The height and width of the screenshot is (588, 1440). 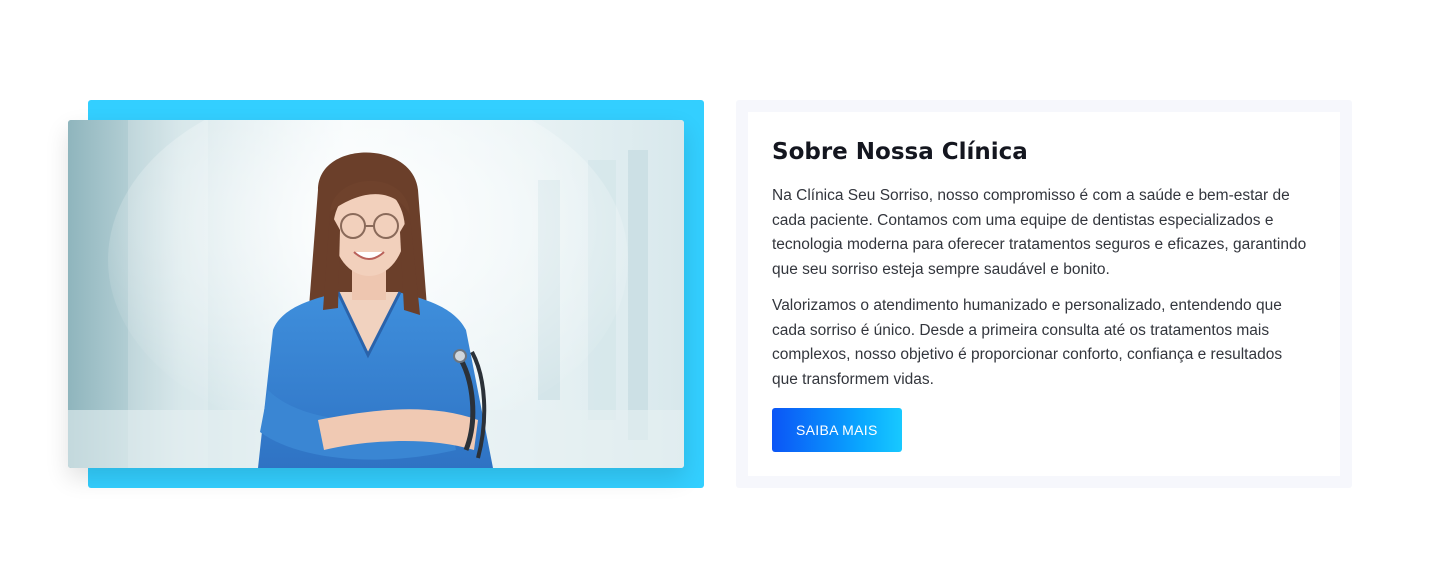 I want to click on saiba-mais-button: SAIBA MAIS, so click(x=837, y=430).